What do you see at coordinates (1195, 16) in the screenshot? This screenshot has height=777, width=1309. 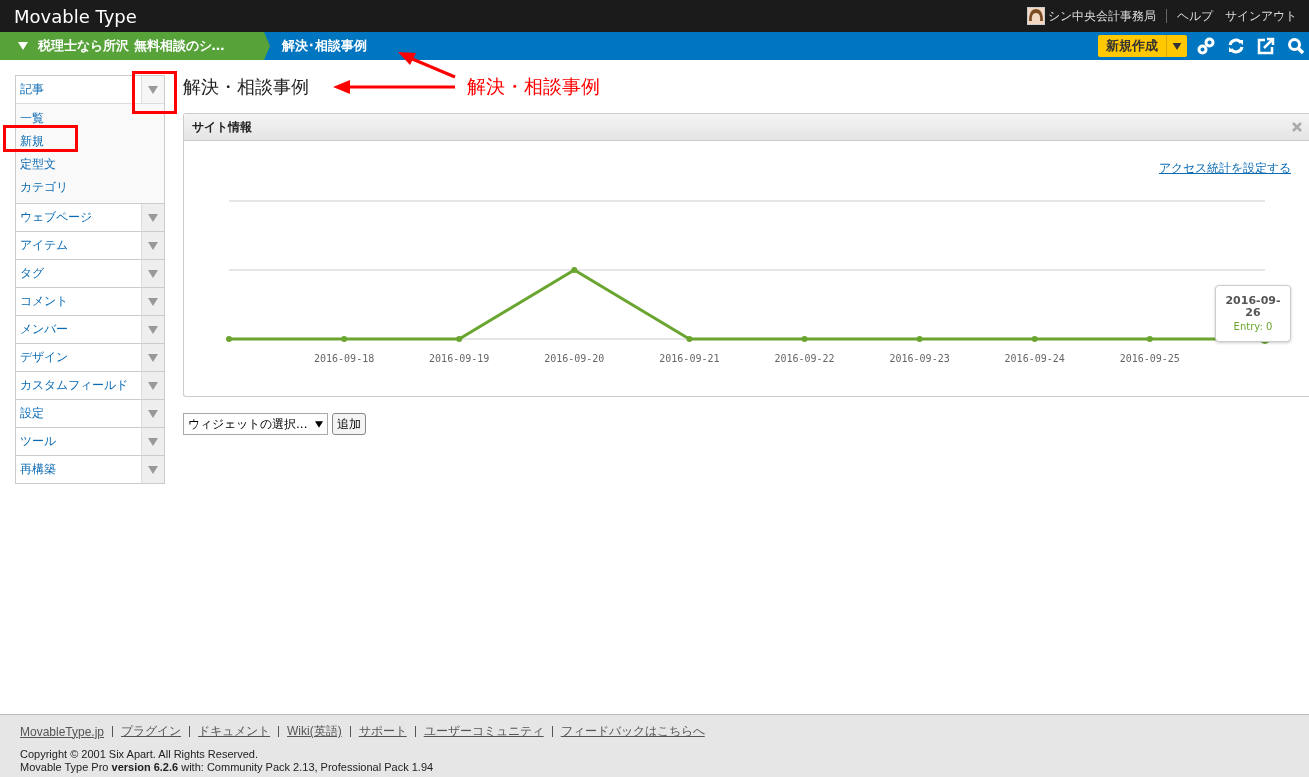 I see `header-link: ヘルプ` at bounding box center [1195, 16].